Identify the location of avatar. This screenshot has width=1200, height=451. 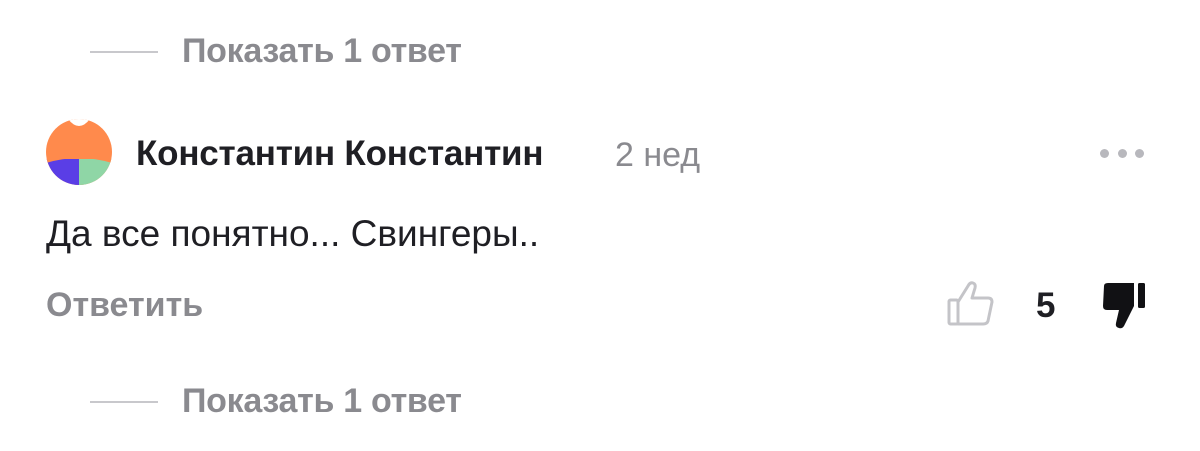
(79, 152).